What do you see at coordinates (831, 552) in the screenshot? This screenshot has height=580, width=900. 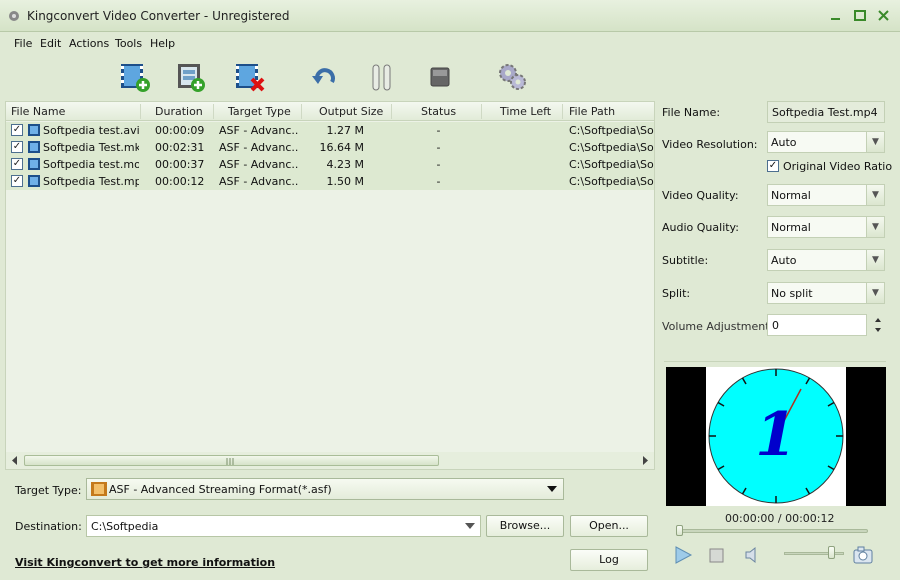 I see `volume-slider-thumb` at bounding box center [831, 552].